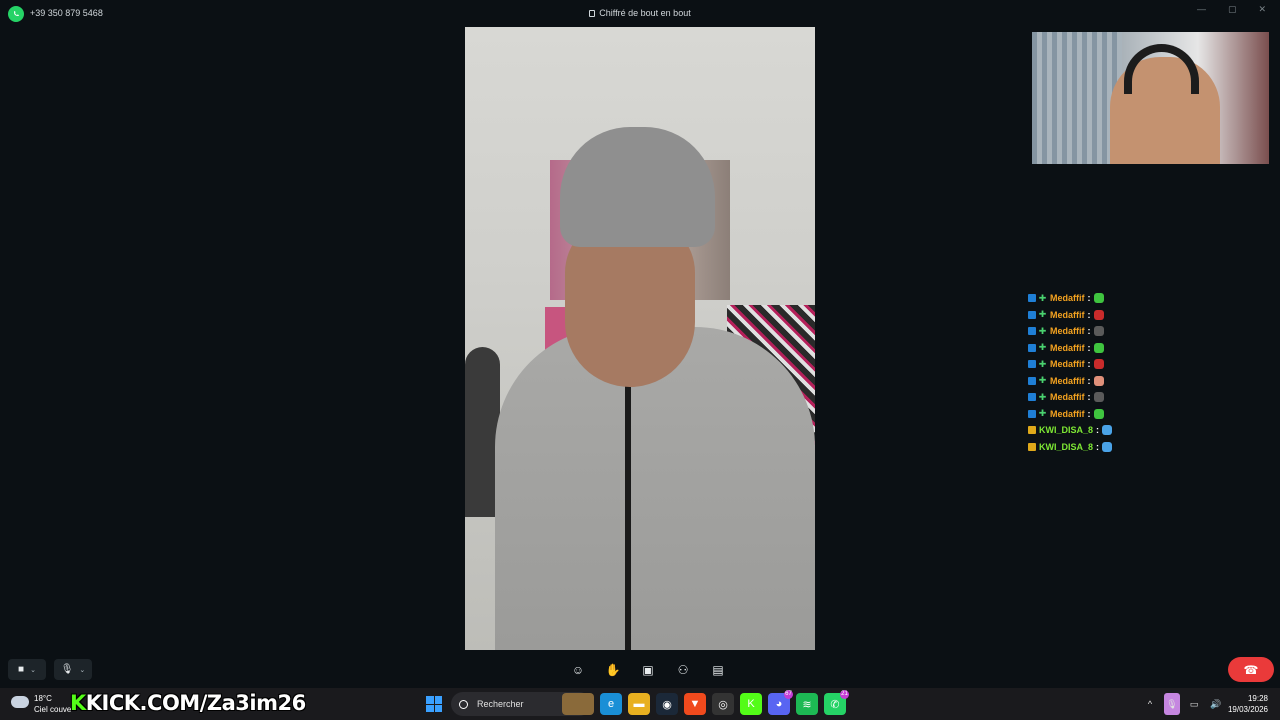 The width and height of the screenshot is (1280, 720). Describe the element at coordinates (1077, 98) in the screenshot. I see `self-background-curtain` at that location.